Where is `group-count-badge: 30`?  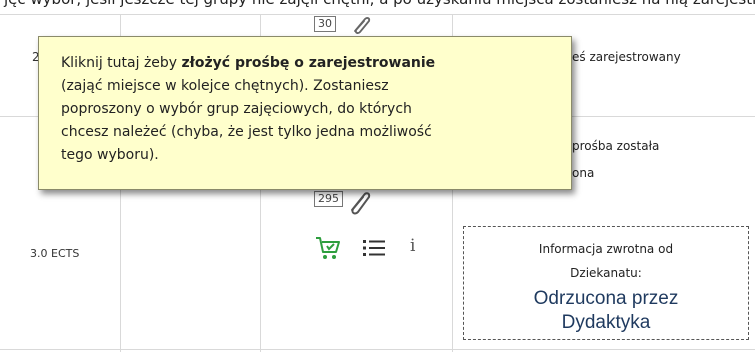 group-count-badge: 30 is located at coordinates (325, 24).